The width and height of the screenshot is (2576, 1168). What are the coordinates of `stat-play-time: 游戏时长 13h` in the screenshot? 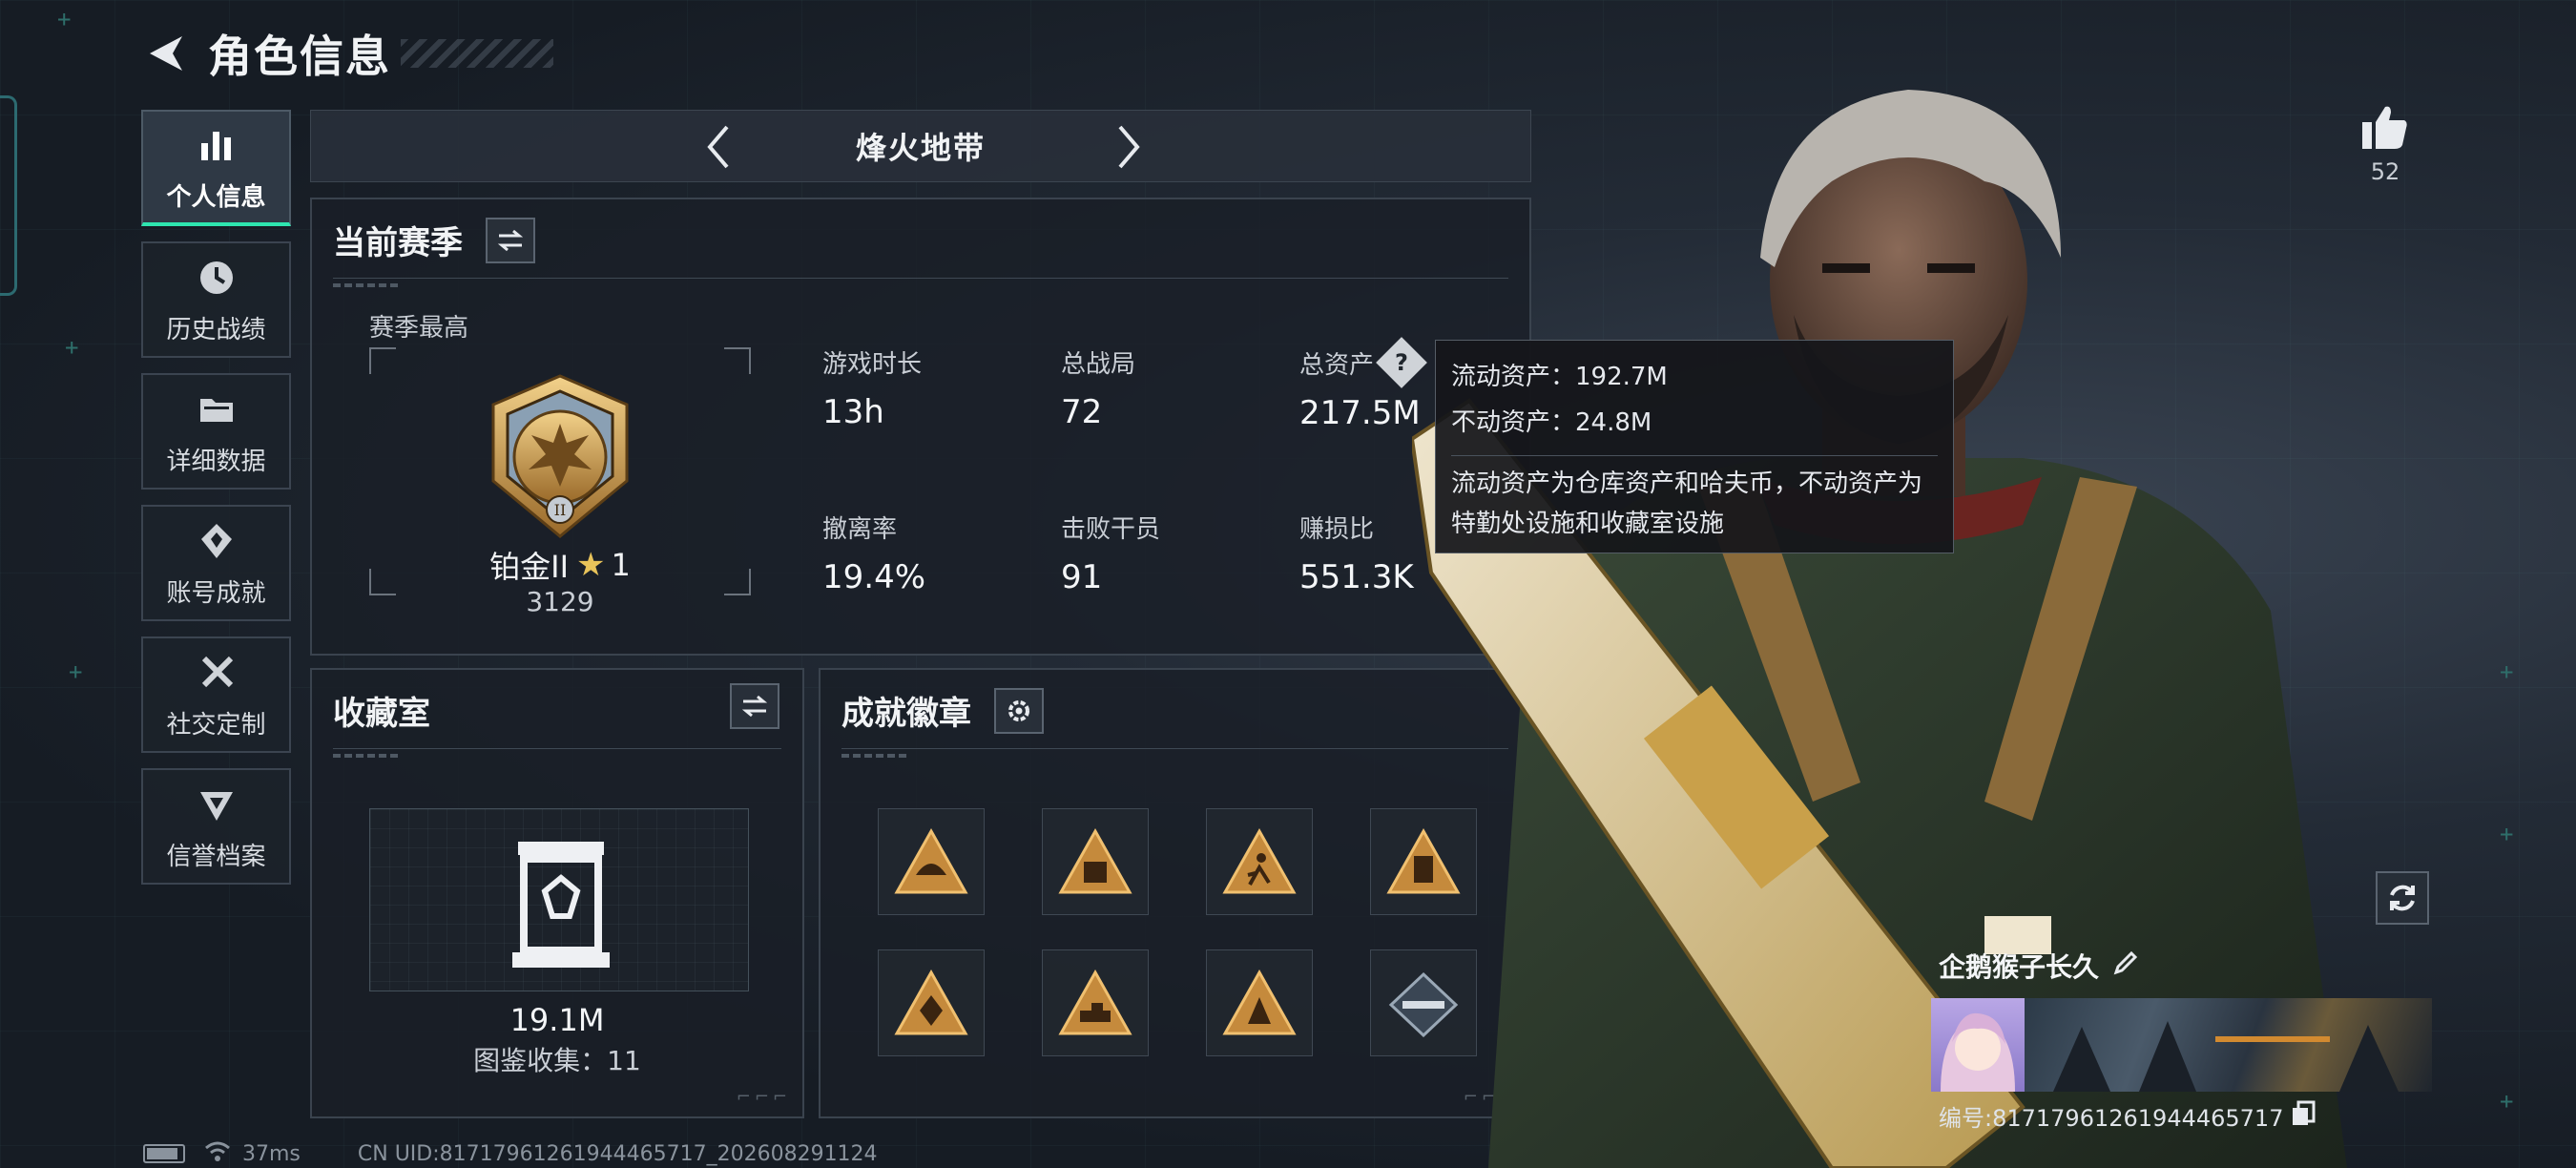 It's located at (872, 387).